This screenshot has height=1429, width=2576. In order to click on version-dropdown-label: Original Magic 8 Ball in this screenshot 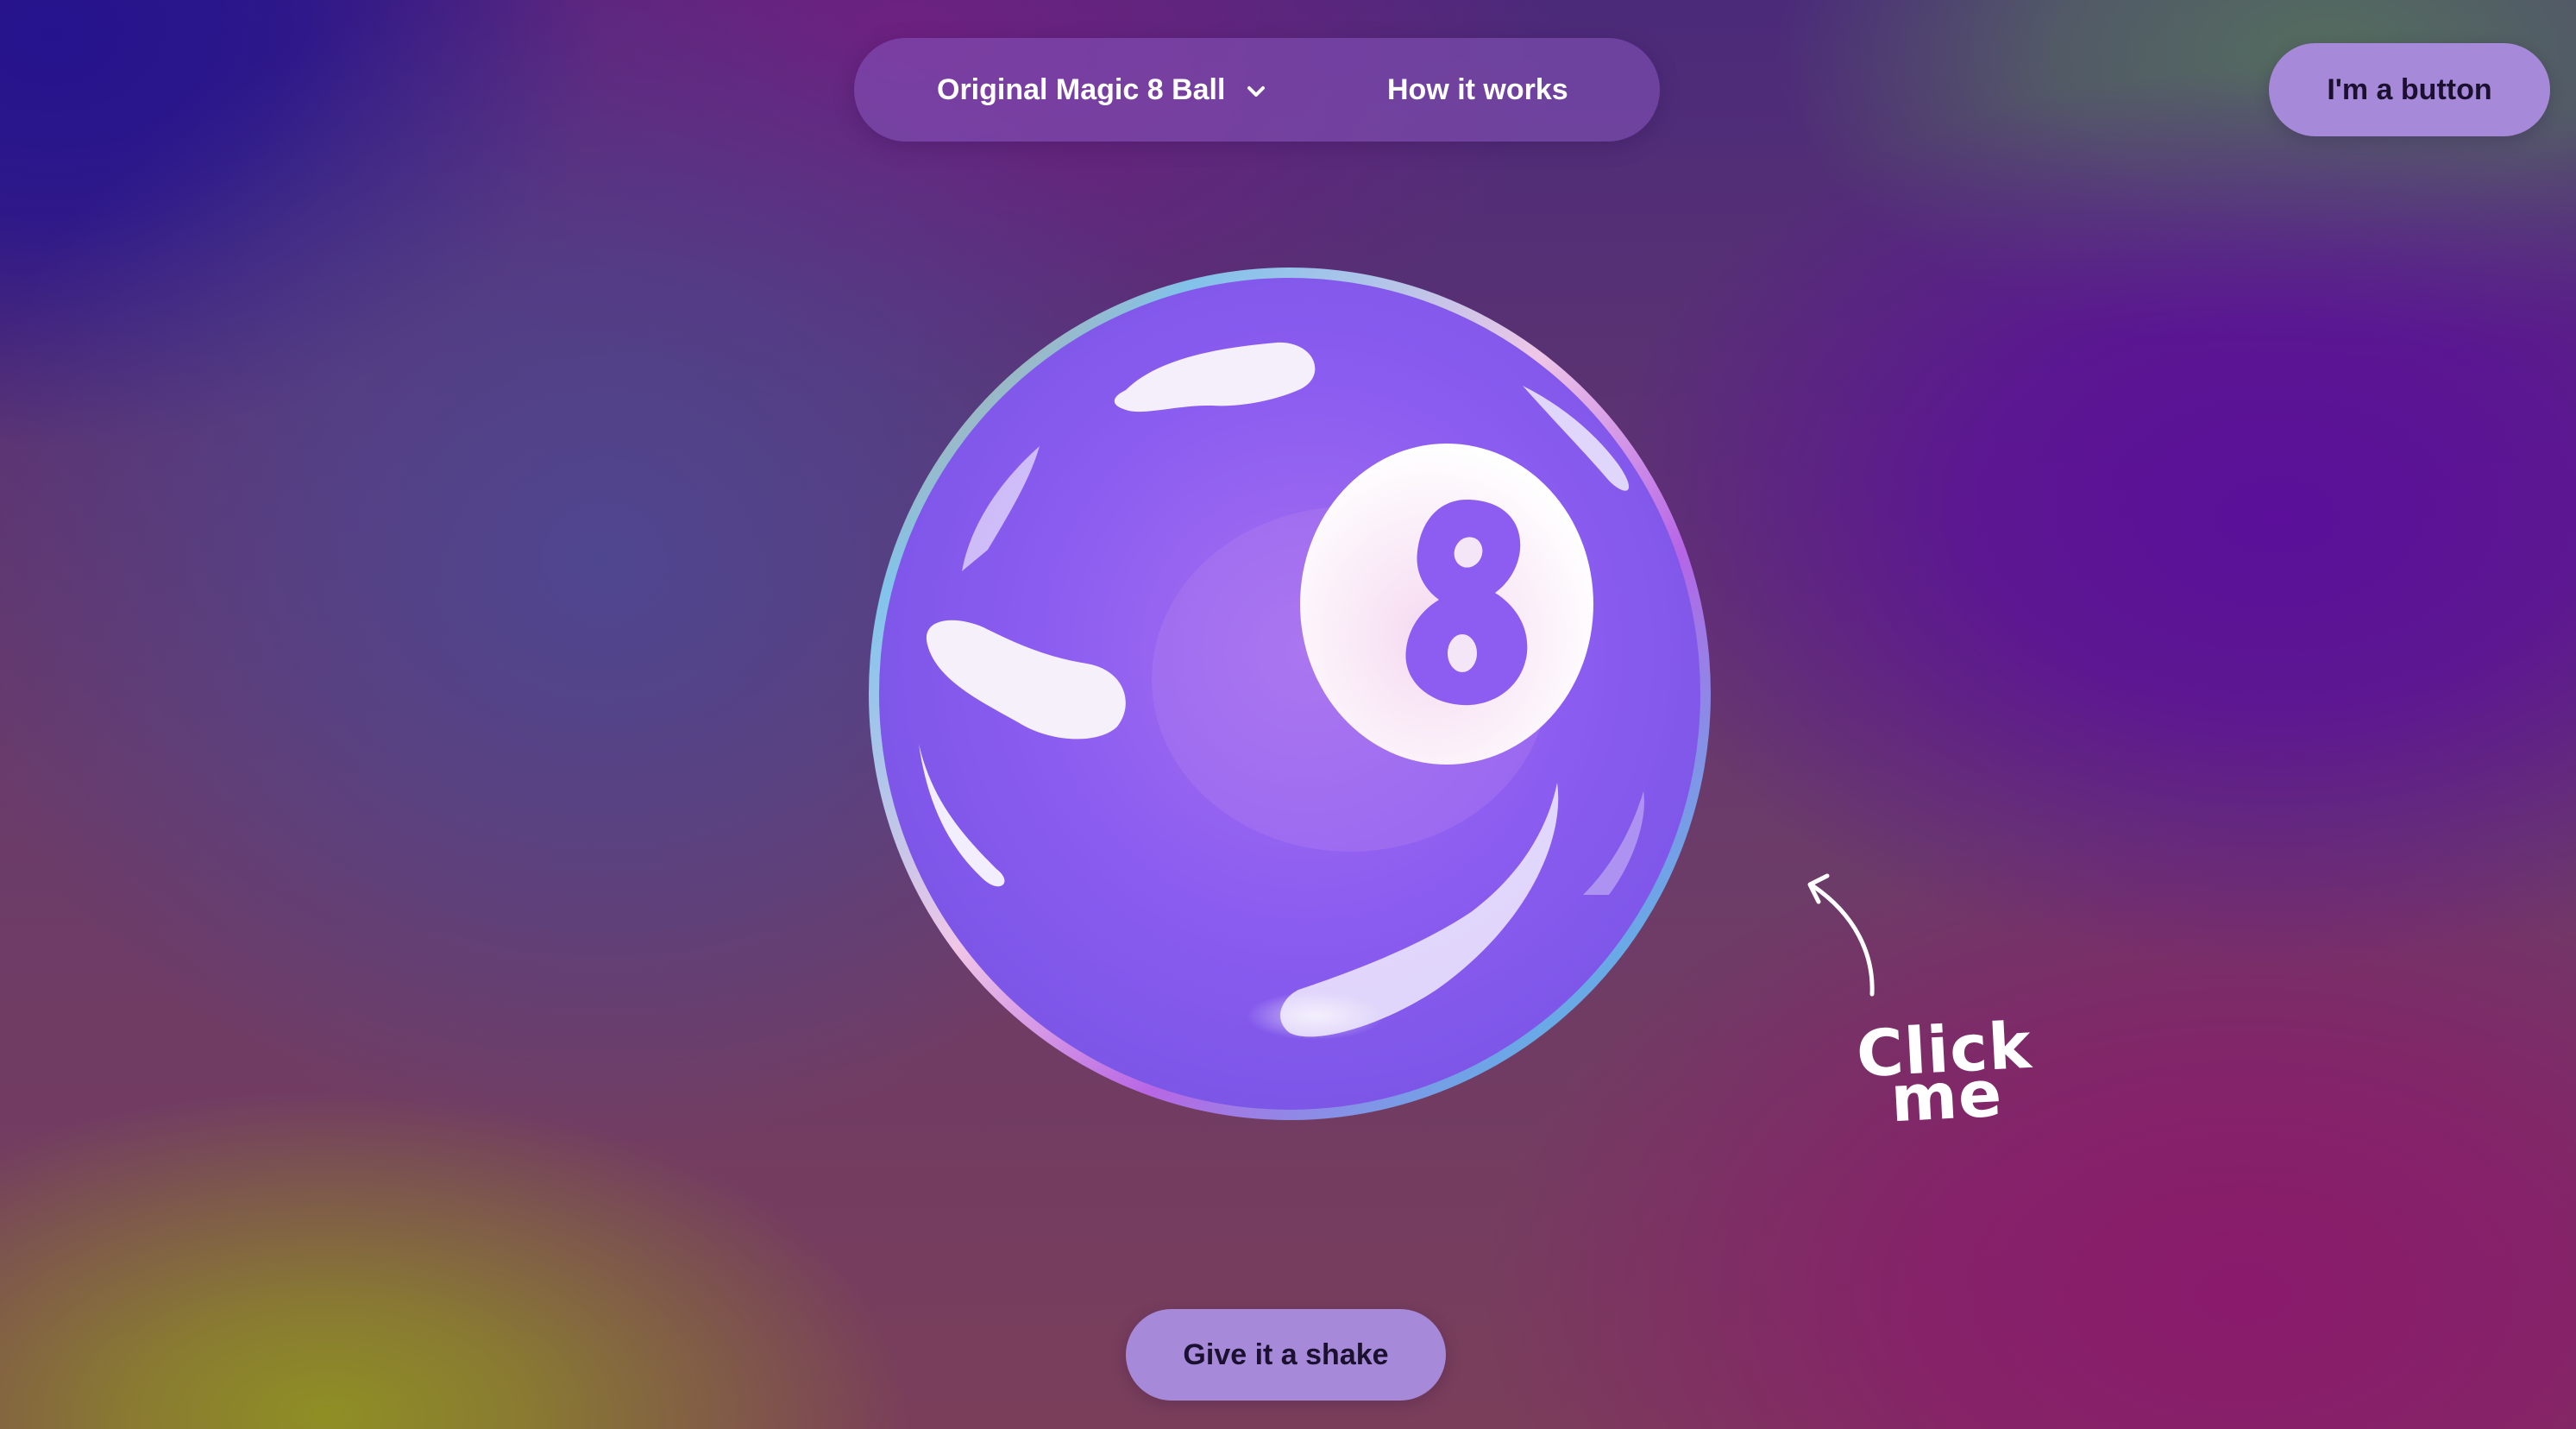, I will do `click(1081, 89)`.